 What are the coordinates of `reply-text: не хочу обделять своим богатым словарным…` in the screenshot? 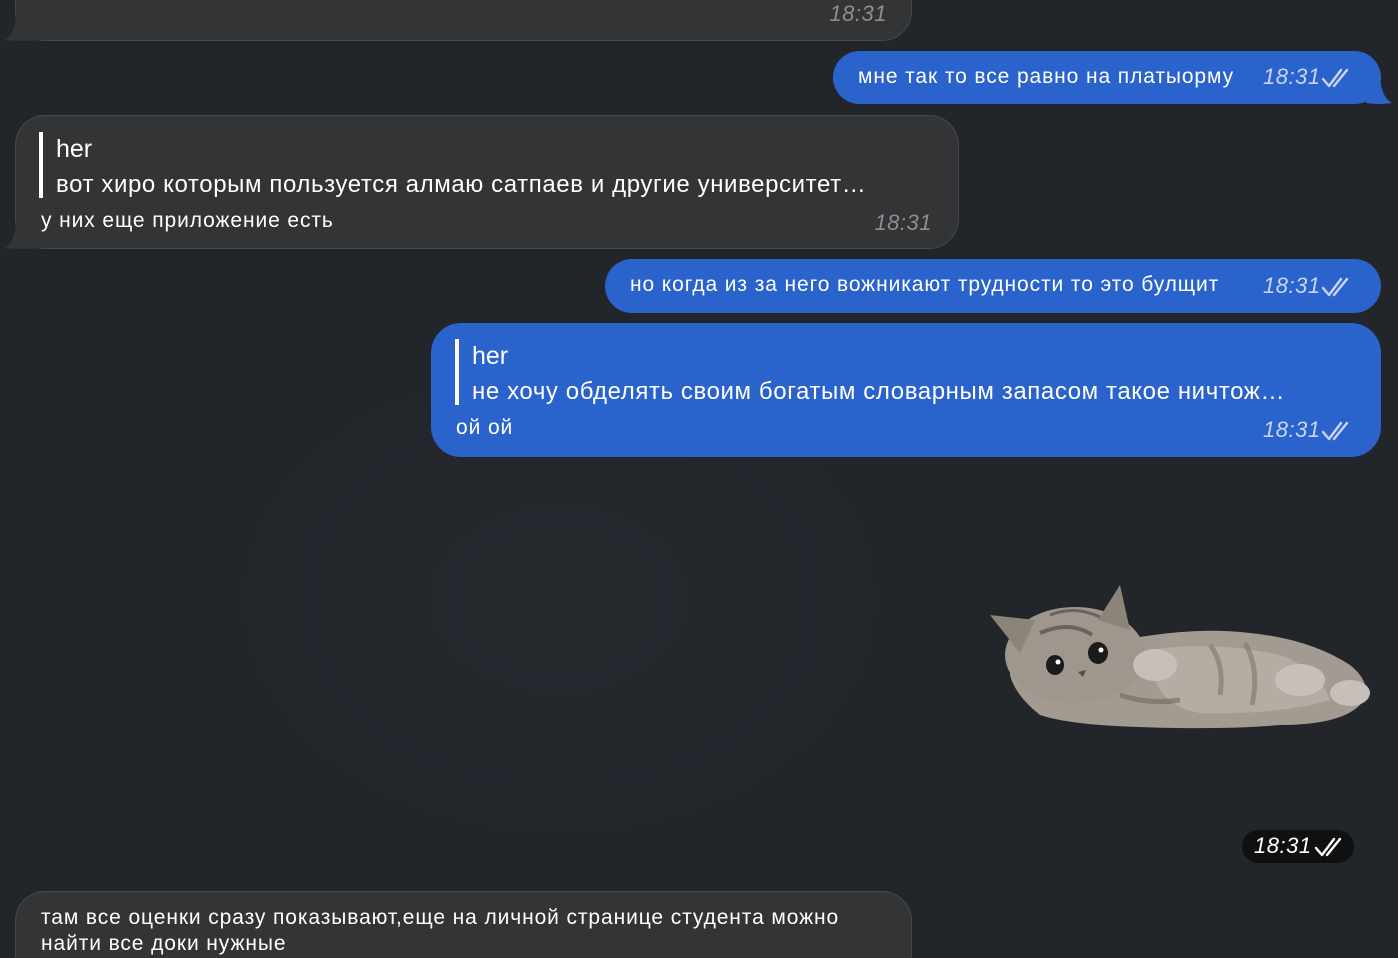 It's located at (879, 391).